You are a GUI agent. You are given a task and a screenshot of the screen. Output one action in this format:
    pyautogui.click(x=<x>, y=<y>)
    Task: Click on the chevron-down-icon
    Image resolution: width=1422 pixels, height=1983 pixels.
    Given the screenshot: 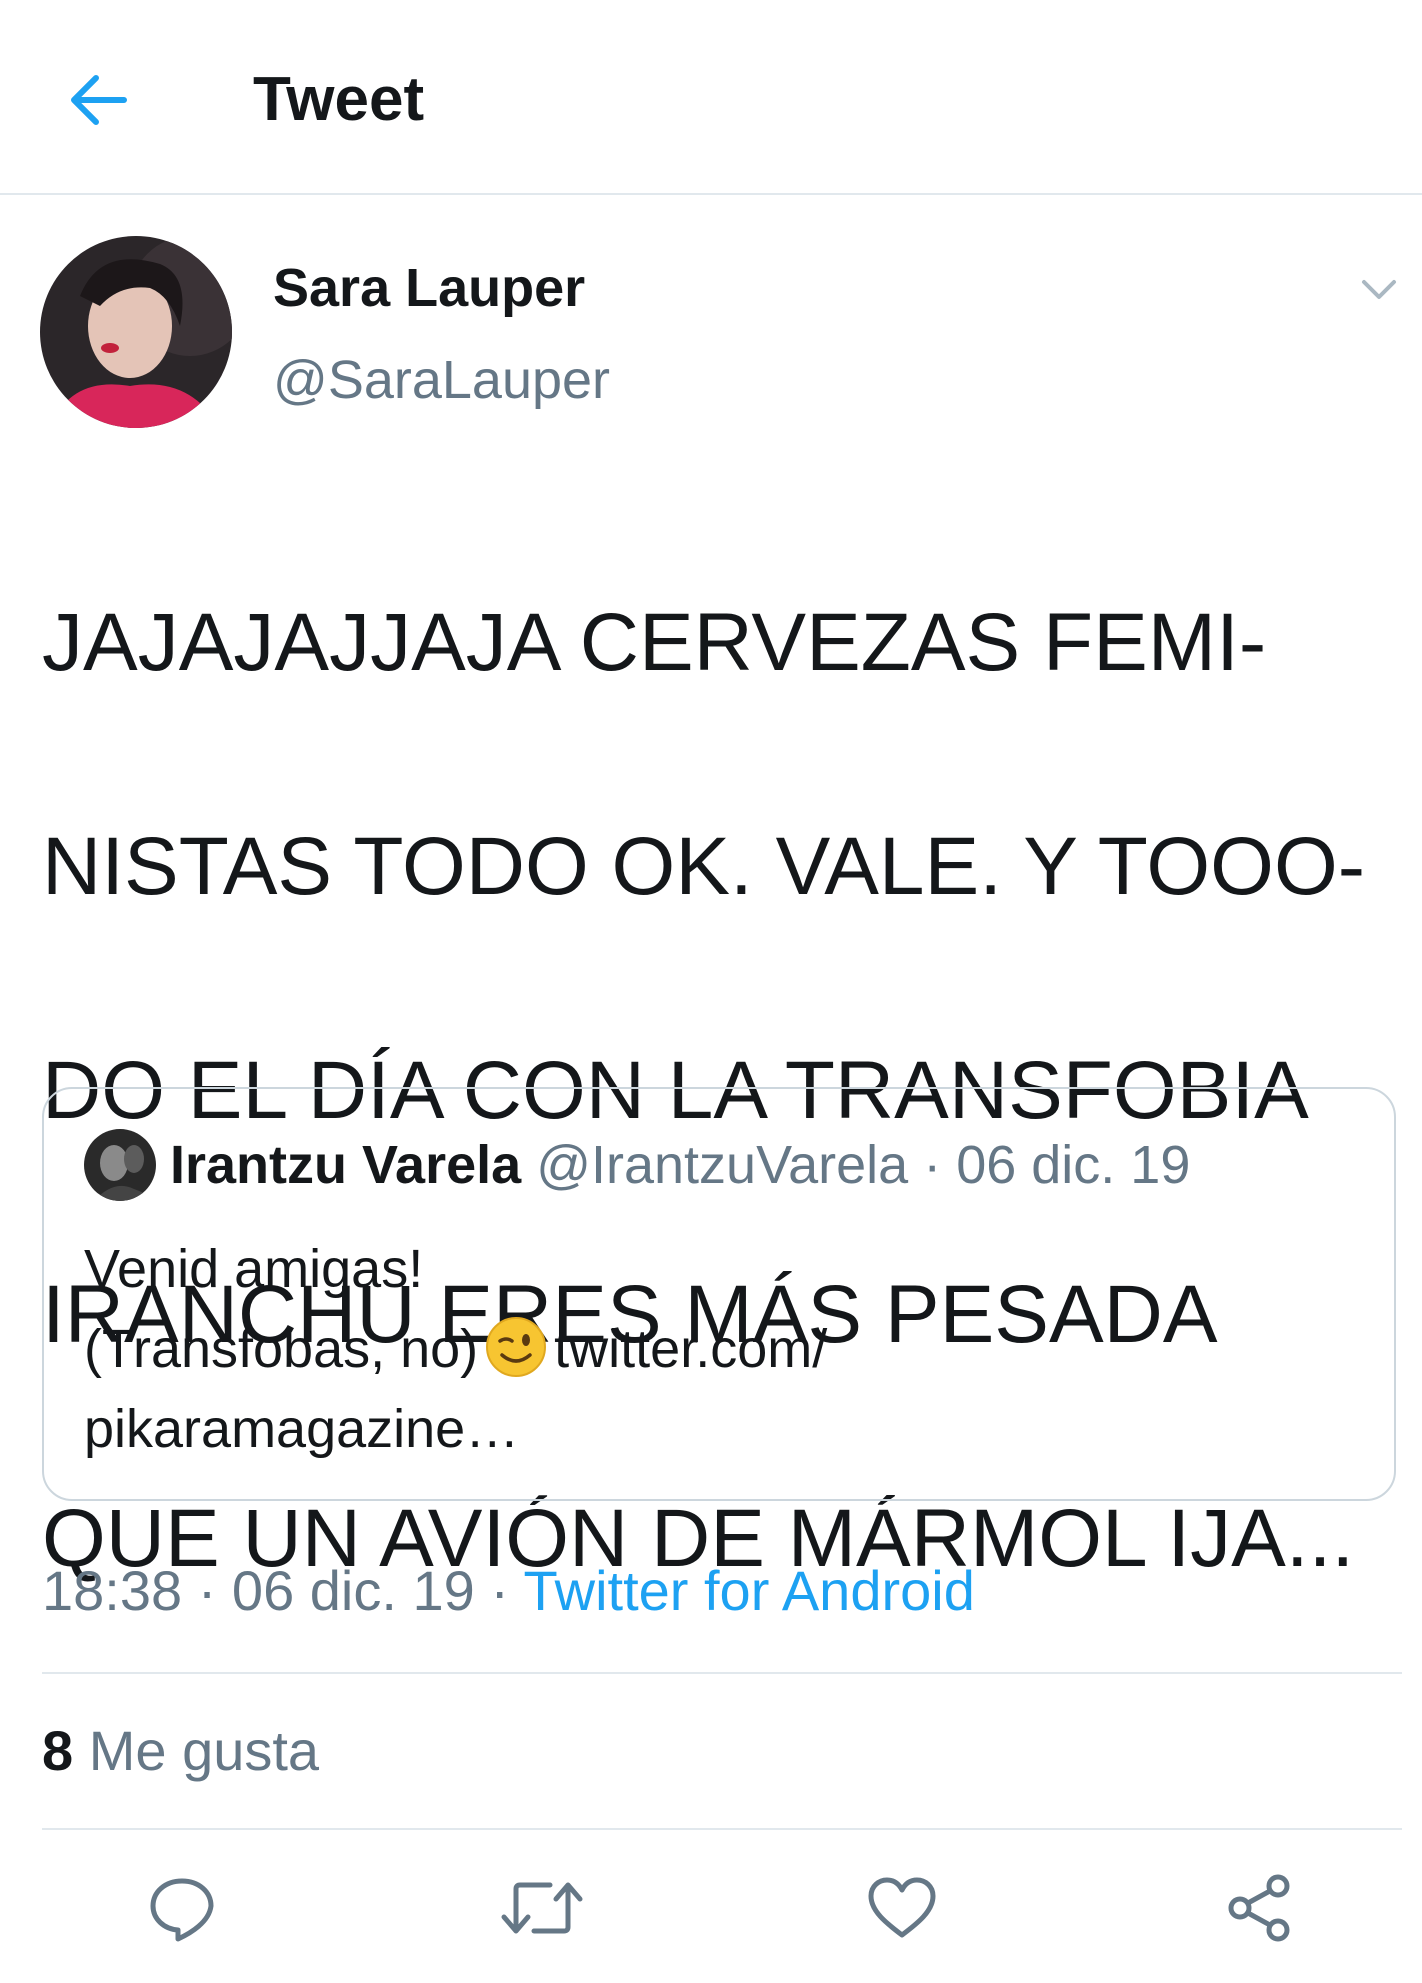 What is the action you would take?
    pyautogui.click(x=1379, y=289)
    